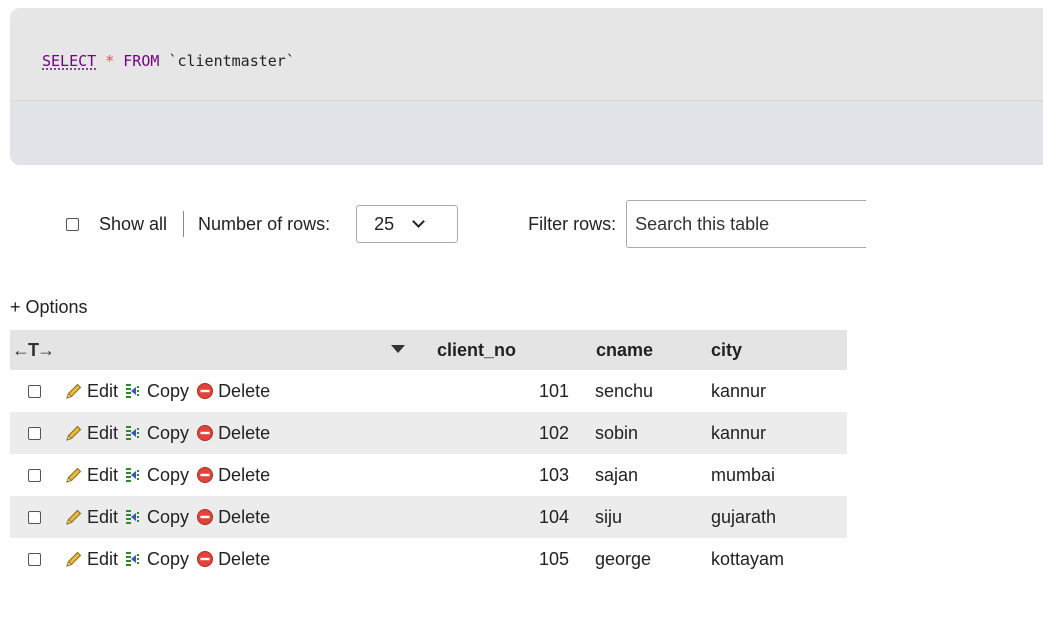  I want to click on column-header-client-no: client_no, so click(503, 350).